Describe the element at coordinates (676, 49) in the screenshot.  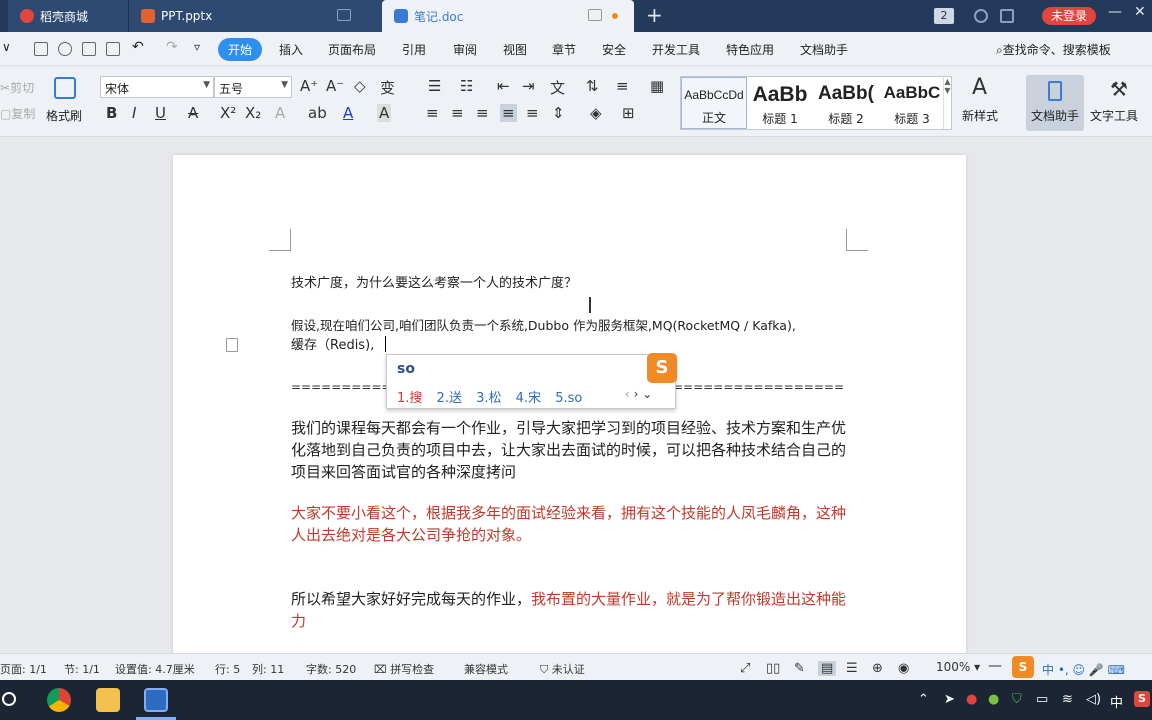
I see `menu-developer-tools: 开发工具` at that location.